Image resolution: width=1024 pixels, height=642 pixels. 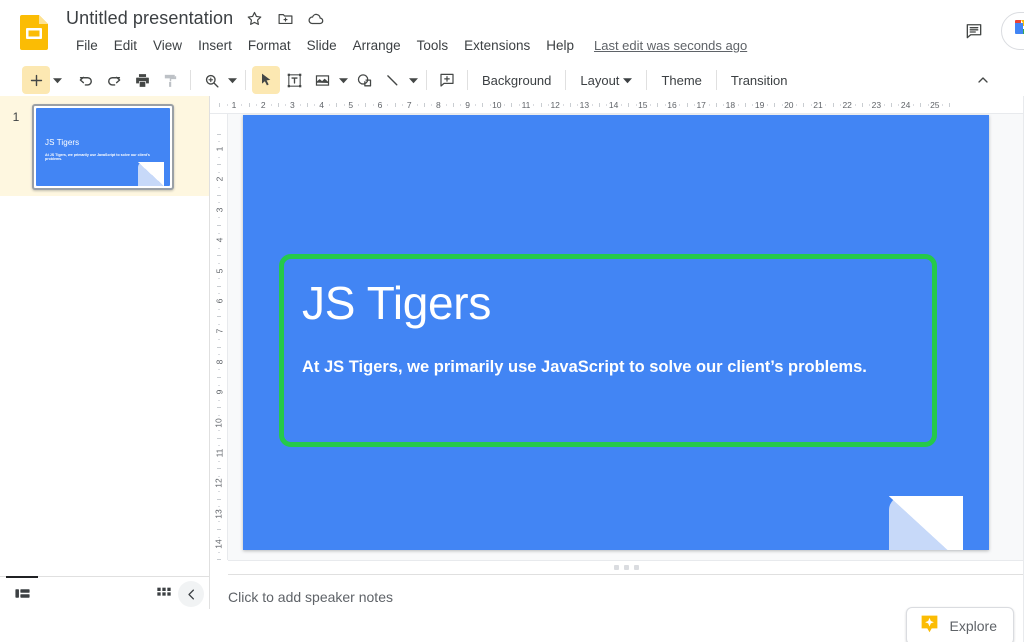 What do you see at coordinates (142, 80) in the screenshot?
I see `print-icon` at bounding box center [142, 80].